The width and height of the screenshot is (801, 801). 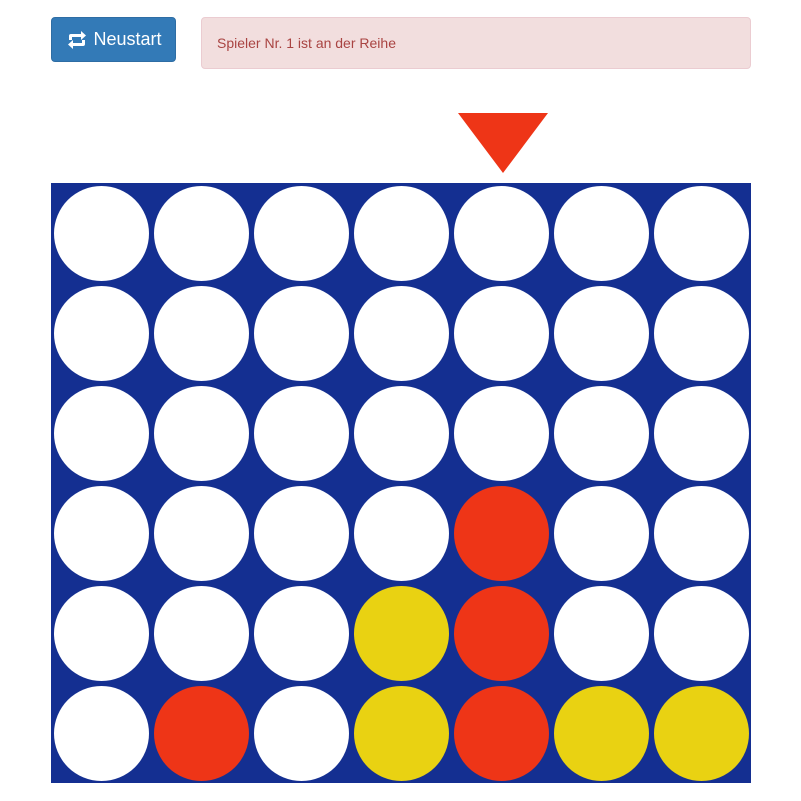 What do you see at coordinates (77, 40) in the screenshot?
I see `retweet-icon` at bounding box center [77, 40].